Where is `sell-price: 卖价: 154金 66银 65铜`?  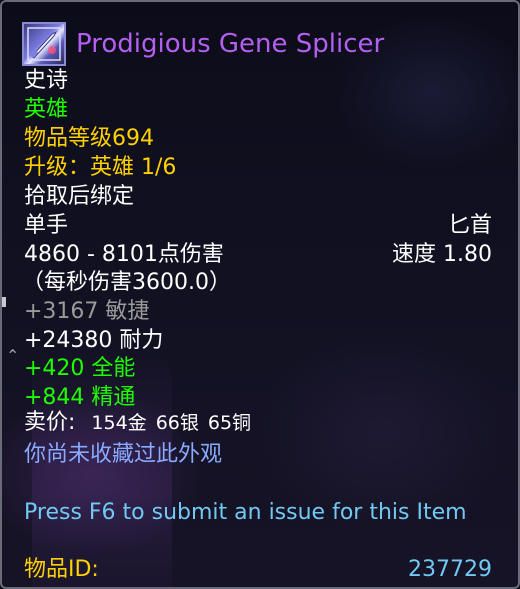 sell-price: 卖价: 154金 66银 65铜 is located at coordinates (137, 423).